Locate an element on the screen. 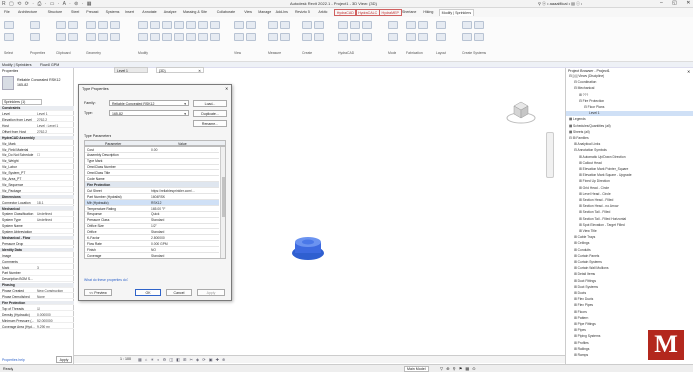 The image size is (693, 372). property-row: Host Level : Level 1 is located at coordinates (37, 126).